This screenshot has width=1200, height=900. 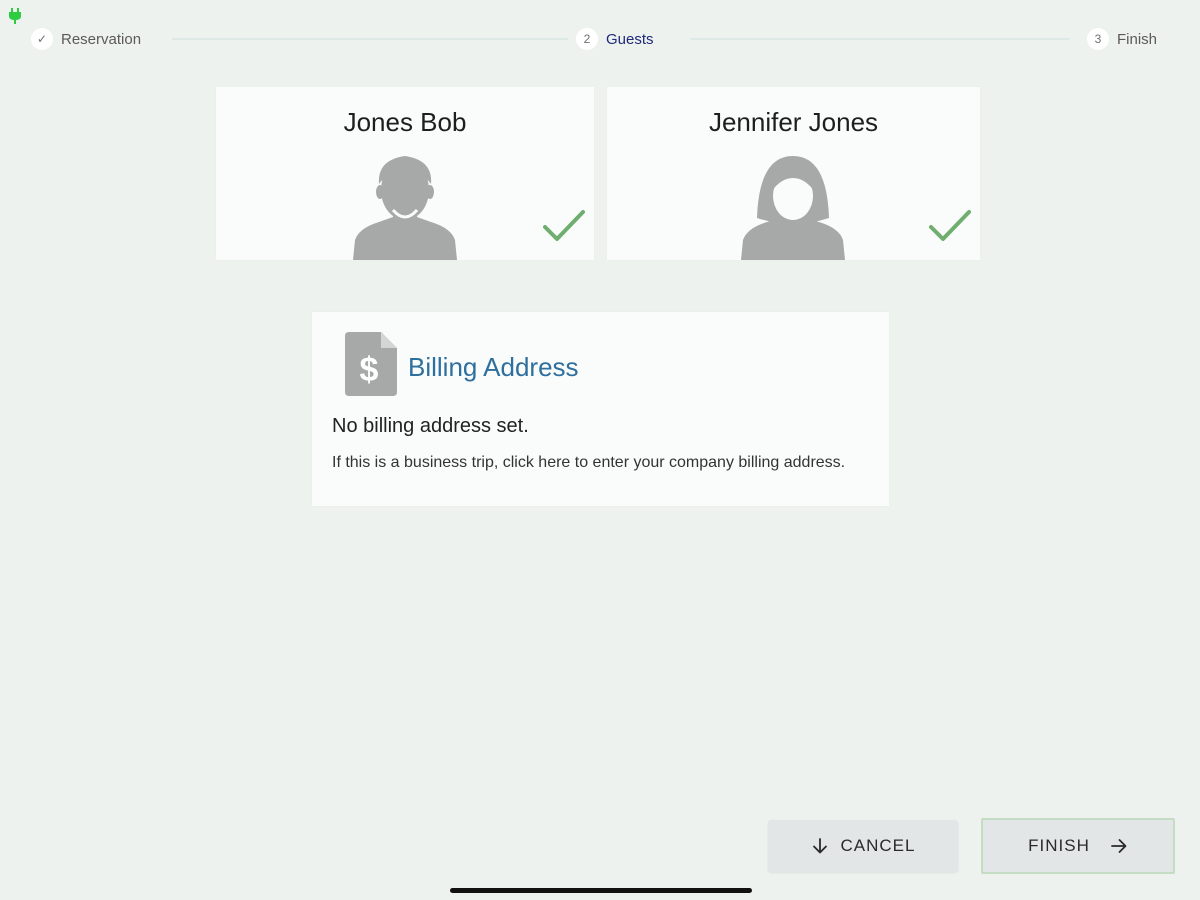 I want to click on step-label: Reservation, so click(x=101, y=39).